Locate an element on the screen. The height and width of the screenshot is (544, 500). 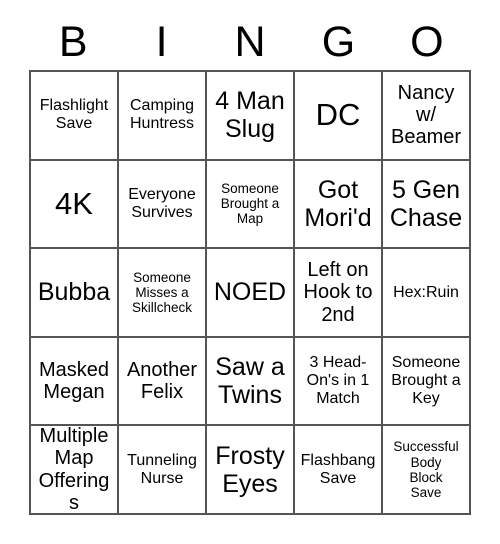
bingo-cell: Flashbang Save is located at coordinates (339, 470).